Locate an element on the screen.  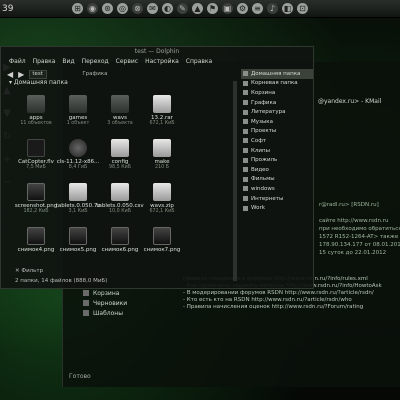
home-label: Домашняя папка is located at coordinates (40, 82).